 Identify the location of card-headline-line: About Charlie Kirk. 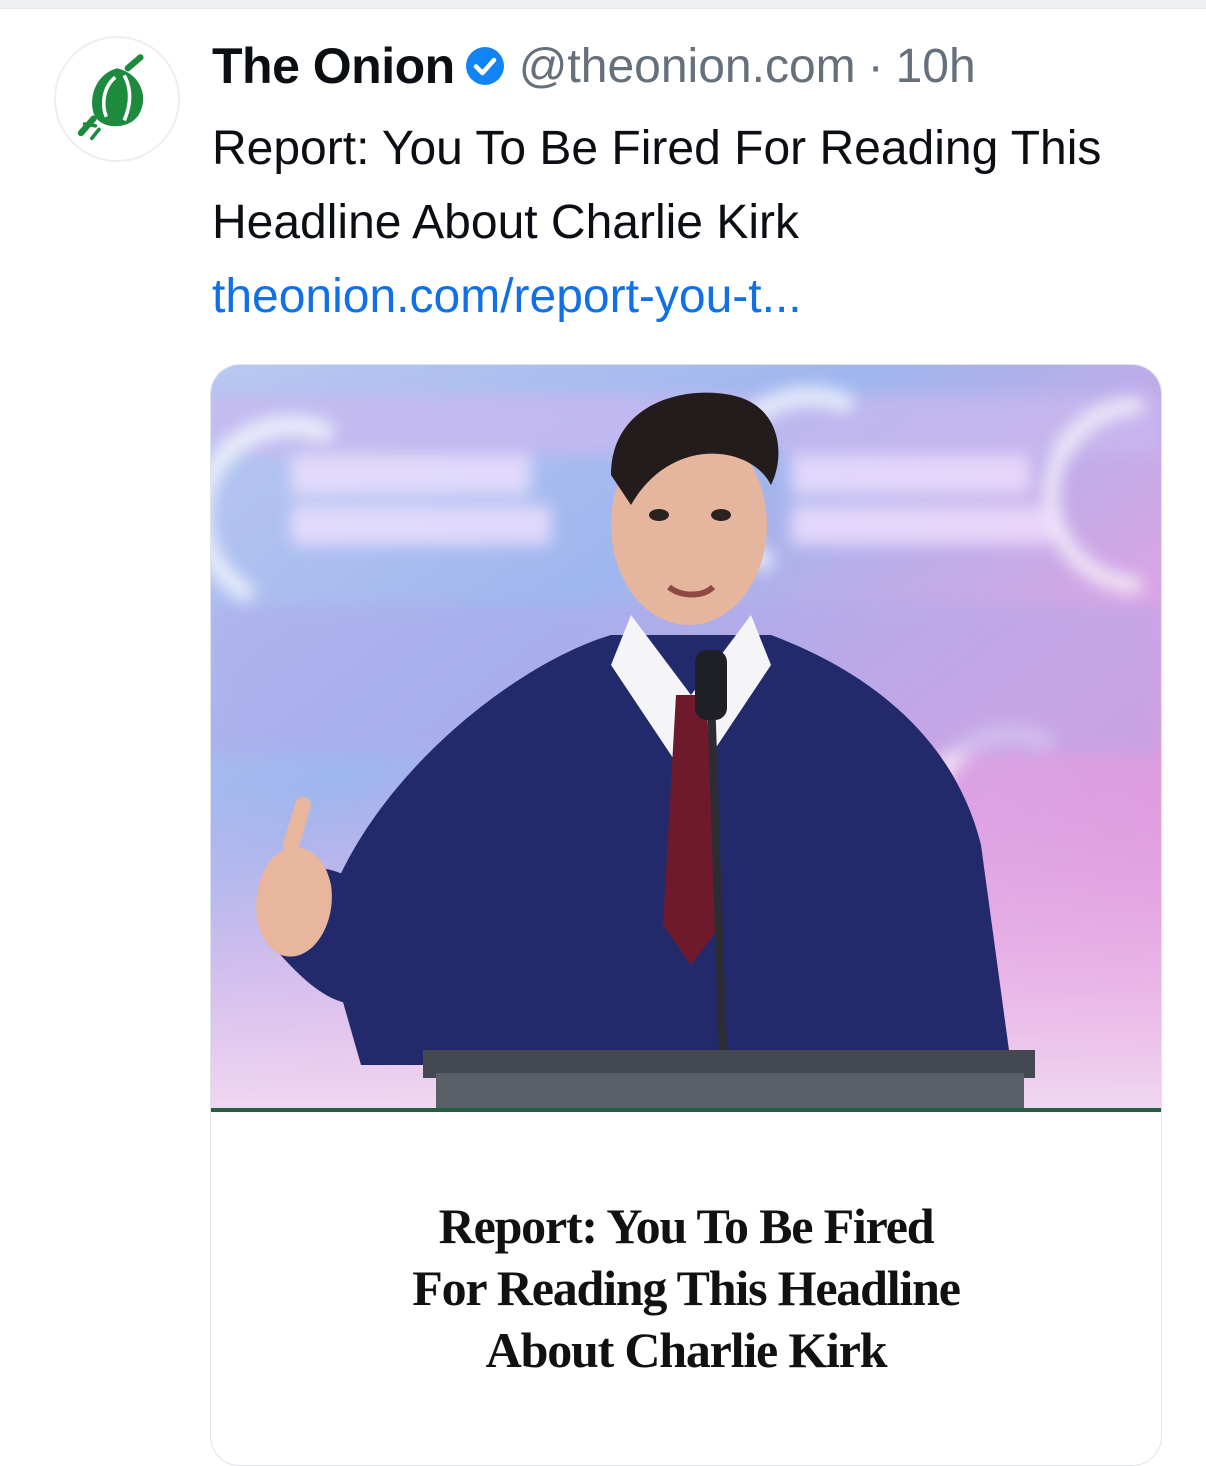
(686, 1350).